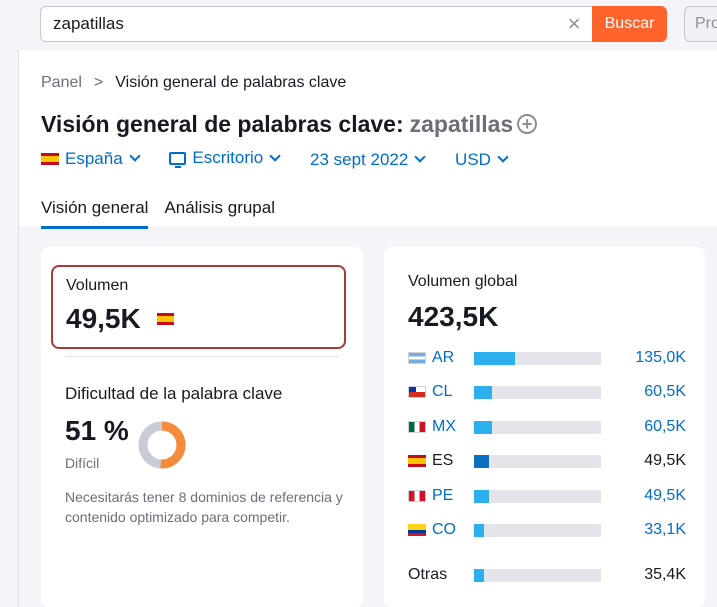 The width and height of the screenshot is (717, 607). I want to click on side-button: Pro, so click(700, 24).